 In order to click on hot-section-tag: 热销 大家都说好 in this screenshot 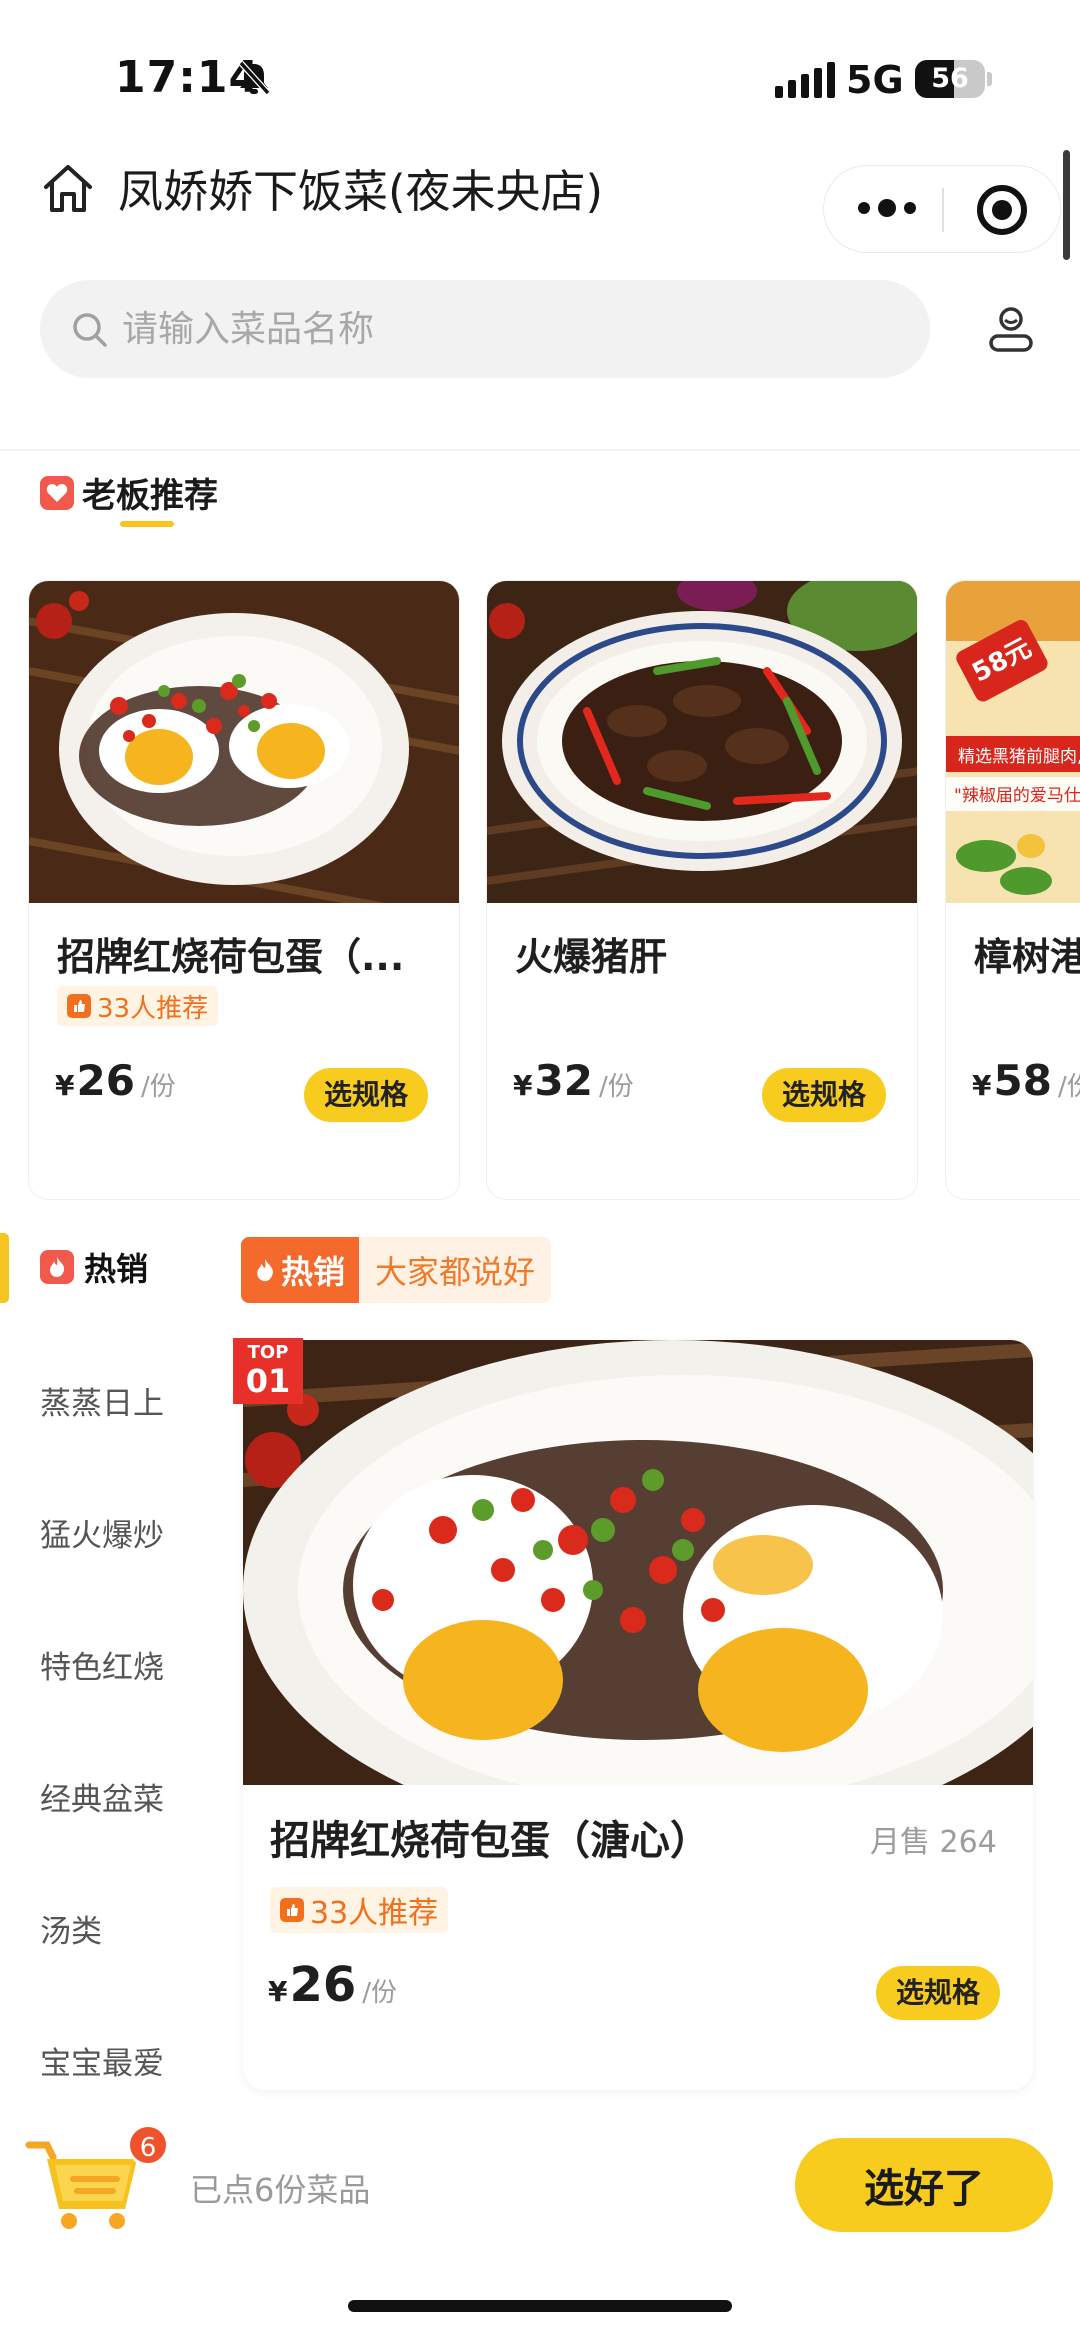, I will do `click(396, 1270)`.